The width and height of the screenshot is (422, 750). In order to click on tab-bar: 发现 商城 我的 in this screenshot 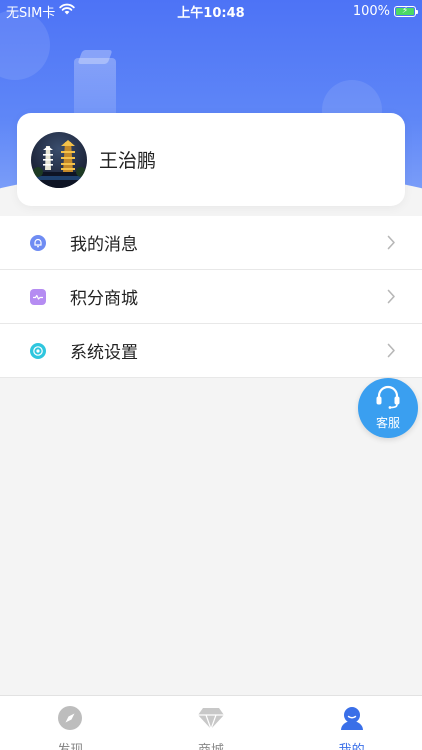, I will do `click(211, 722)`.